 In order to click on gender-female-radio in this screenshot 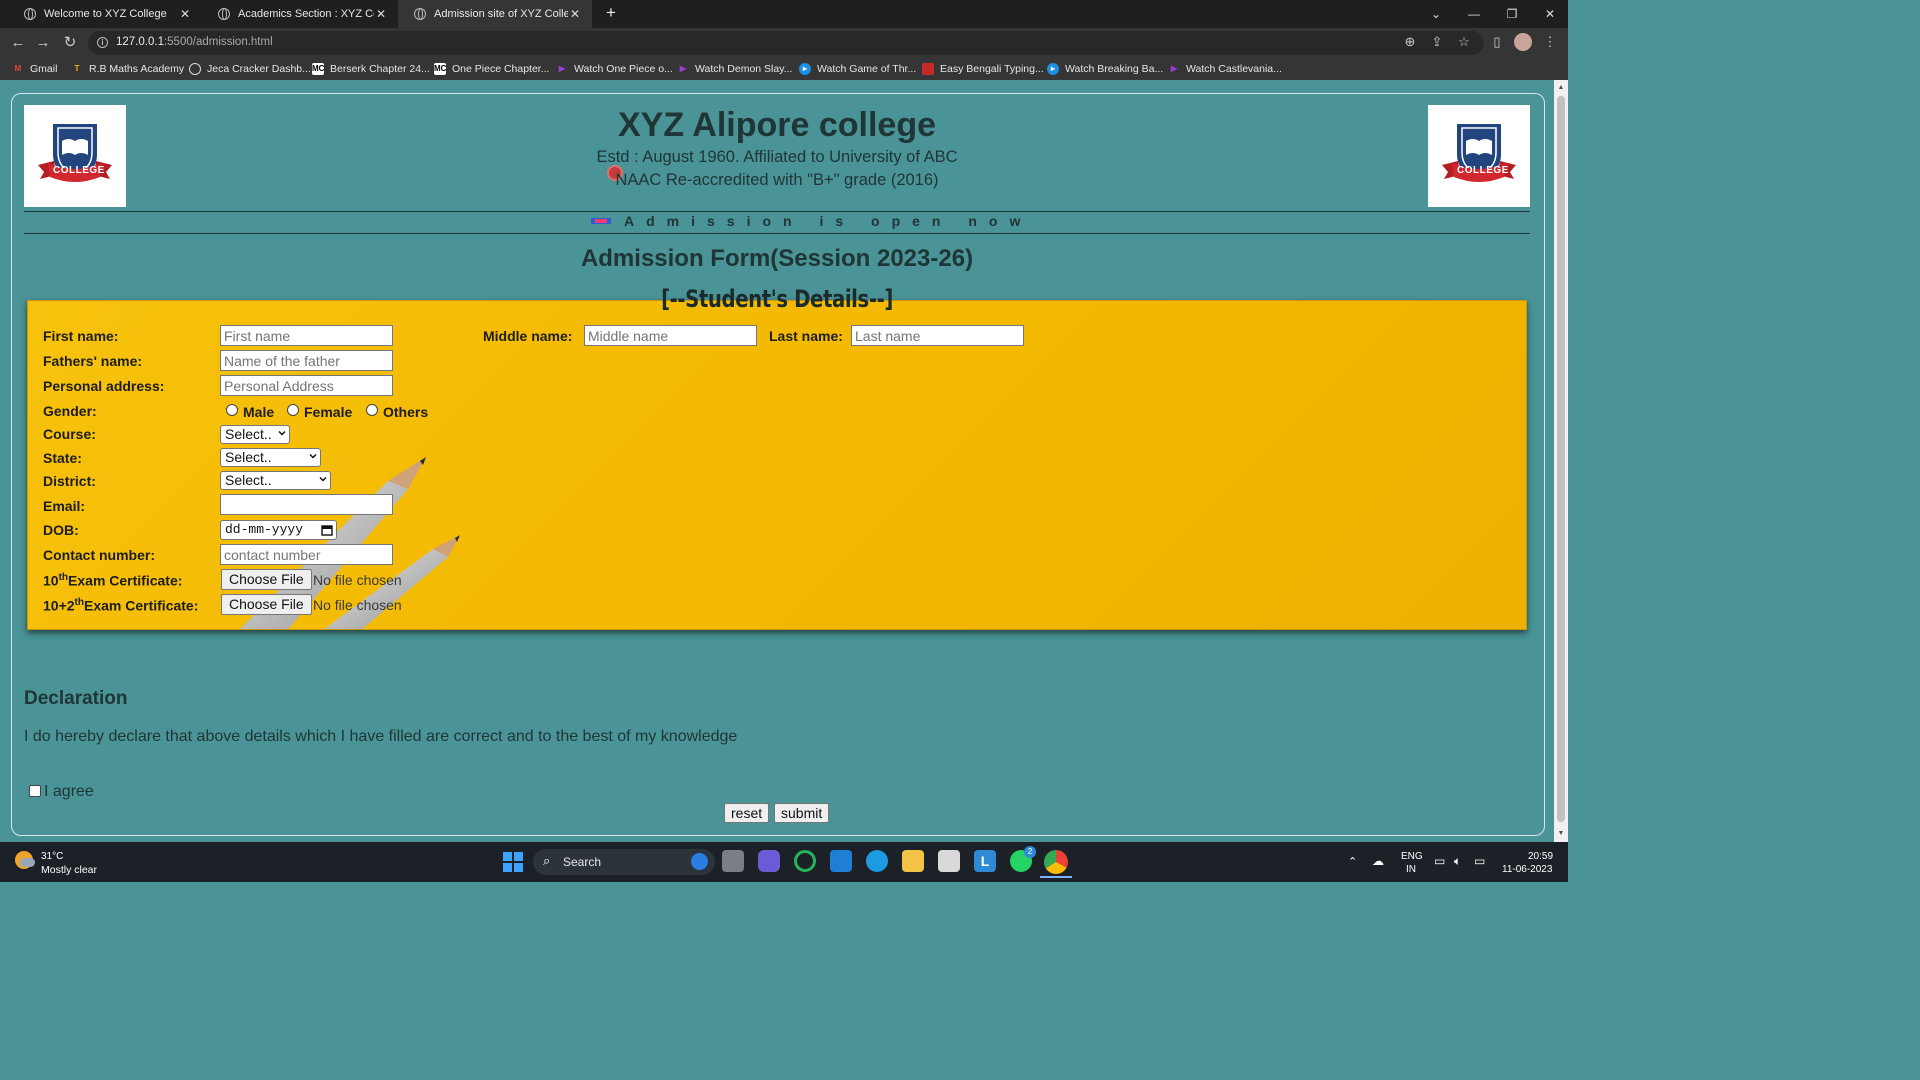, I will do `click(293, 410)`.